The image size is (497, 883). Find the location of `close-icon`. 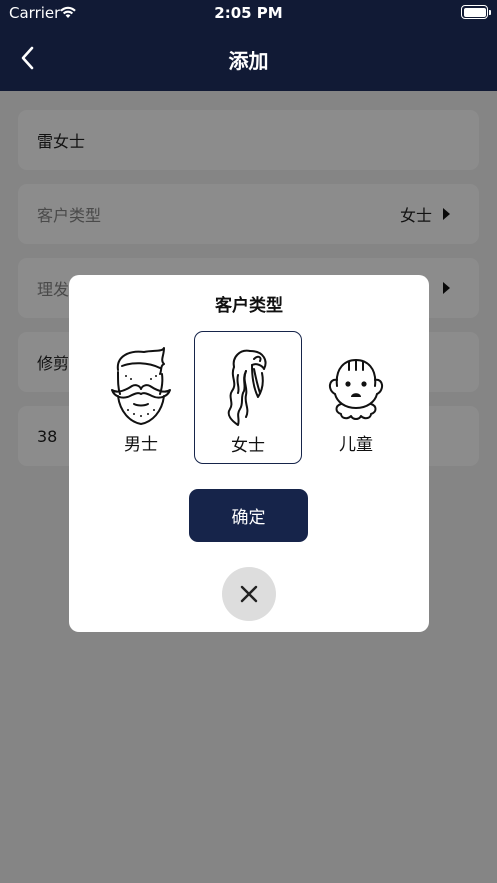

close-icon is located at coordinates (249, 594).